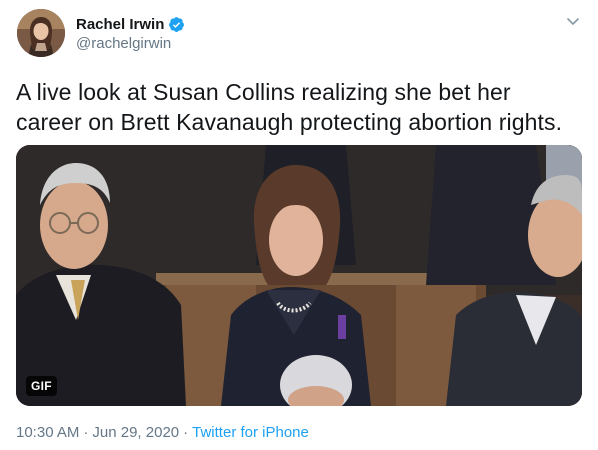 This screenshot has height=450, width=598. I want to click on author-handle: @rachelgirwin, so click(123, 43).